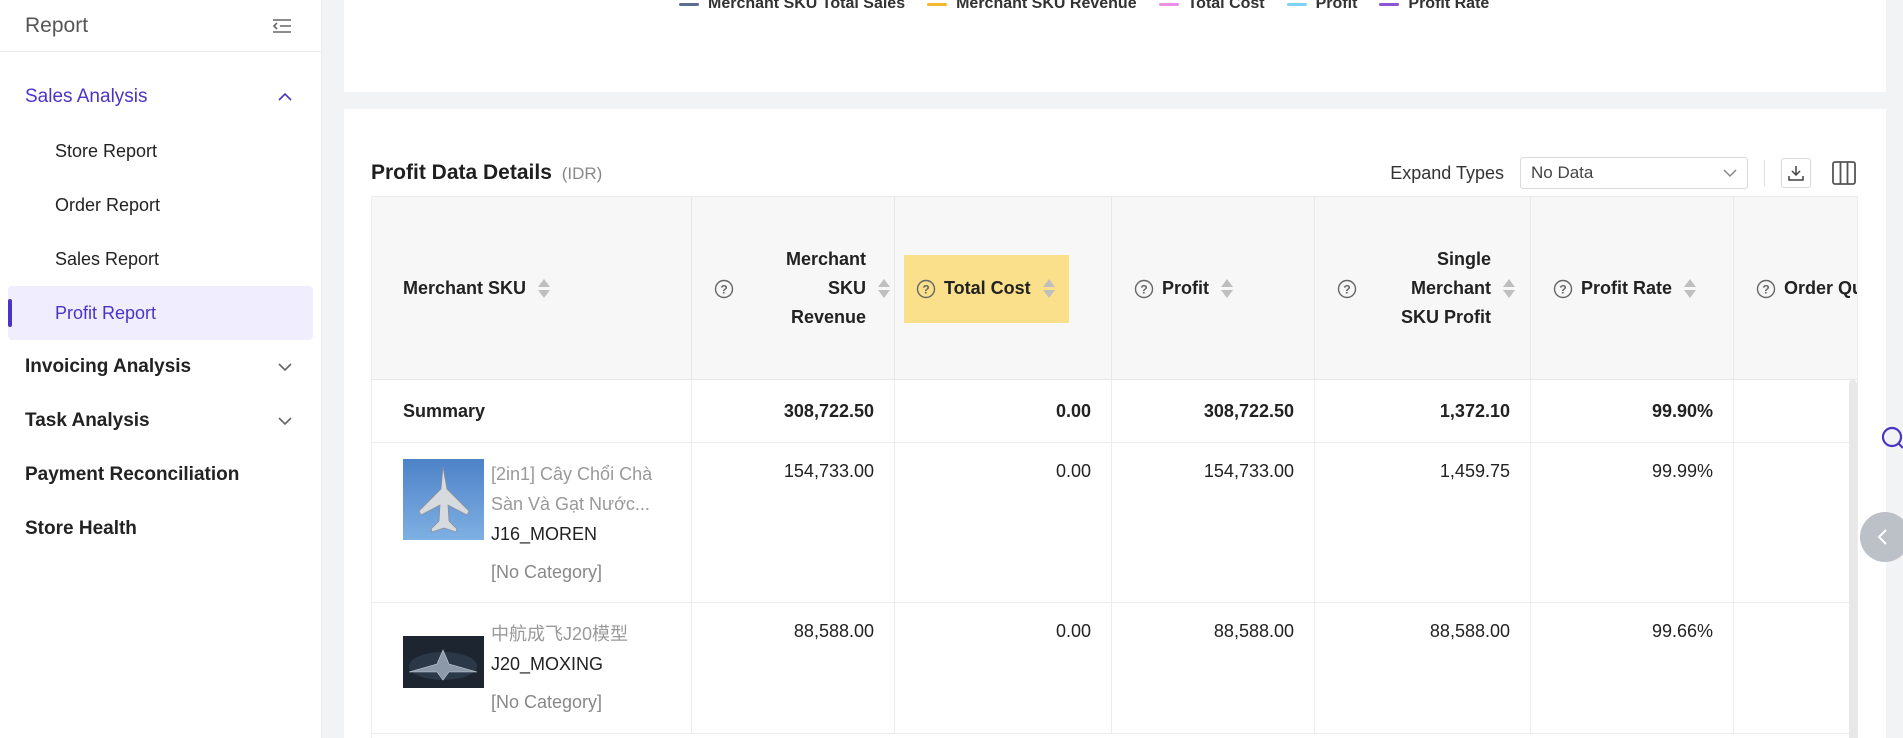  Describe the element at coordinates (532, 288) in the screenshot. I see `column-header-merchant-sku: Merchant SKU` at that location.